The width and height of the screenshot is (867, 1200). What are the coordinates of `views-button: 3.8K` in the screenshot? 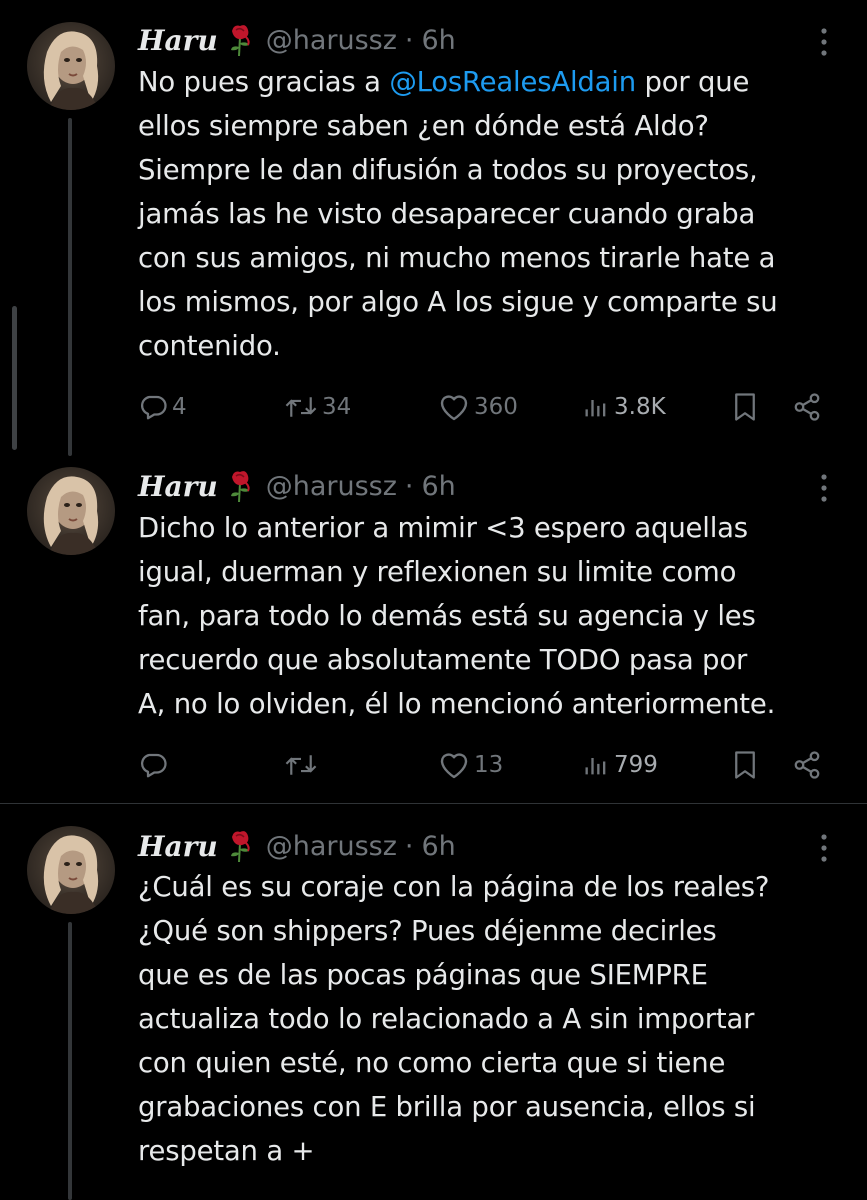 It's located at (624, 407).